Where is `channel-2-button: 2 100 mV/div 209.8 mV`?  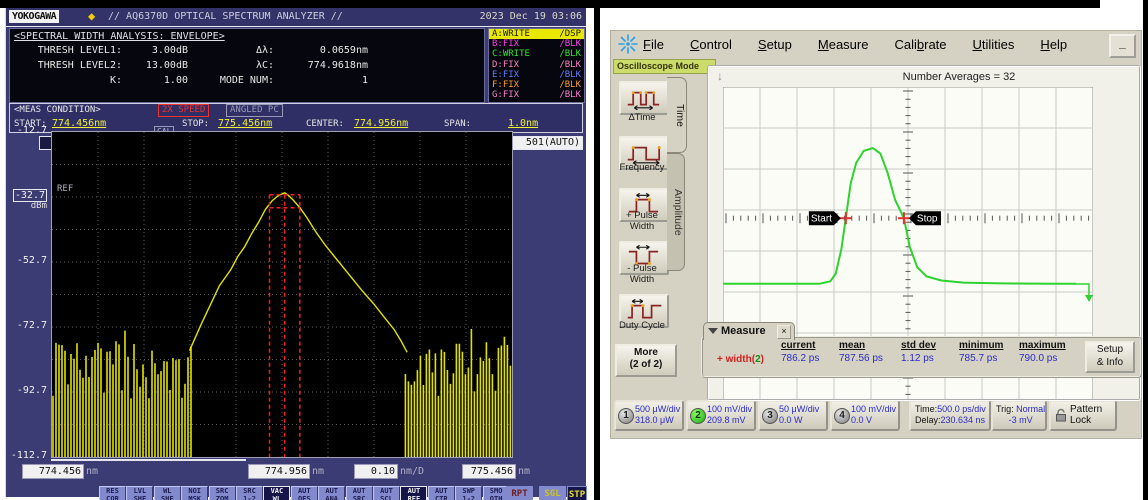
channel-2-button: 2 100 mV/div 209.8 mV is located at coordinates (721, 415).